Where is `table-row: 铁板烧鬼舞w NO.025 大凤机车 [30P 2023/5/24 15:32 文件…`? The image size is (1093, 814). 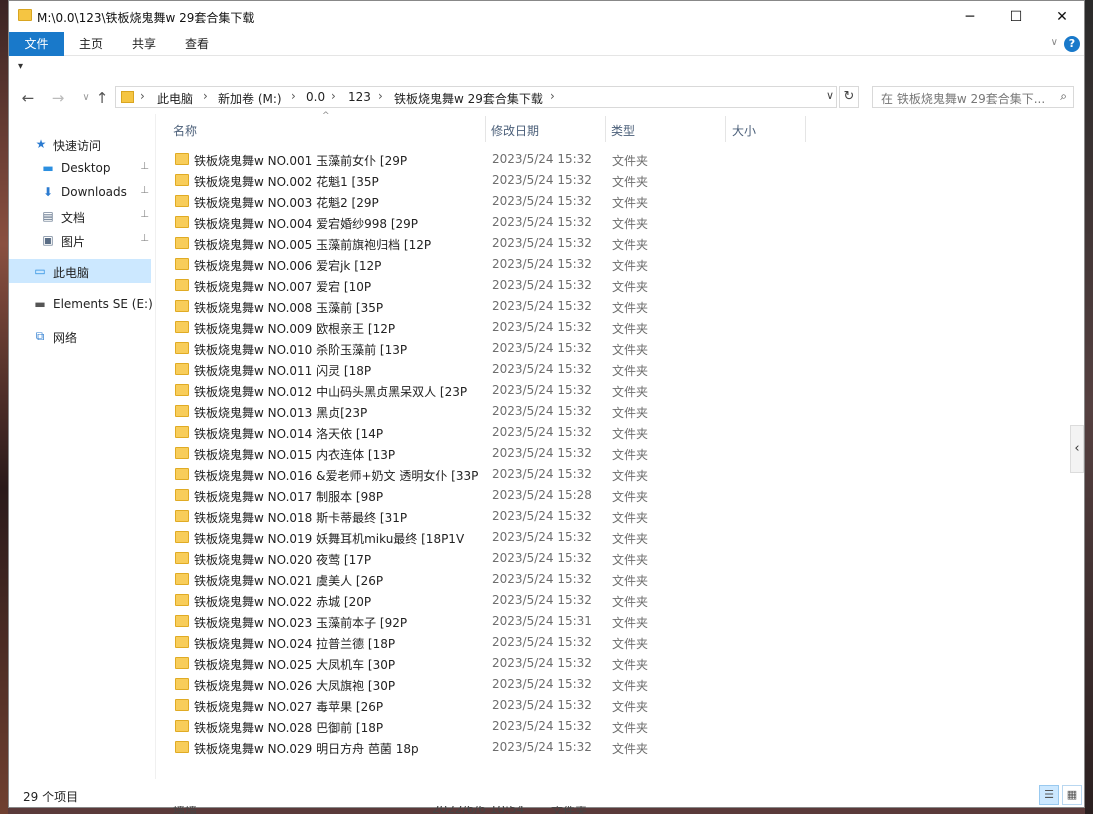 table-row: 铁板烧鬼舞w NO.025 大凤机车 [30P 2023/5/24 15:32 文件… is located at coordinates (492, 663).